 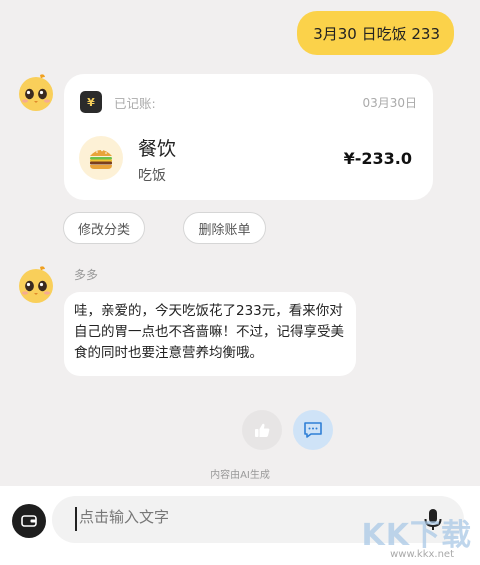 I want to click on bill-card-header: ¥ 已记账: 03月30日, so click(x=248, y=102).